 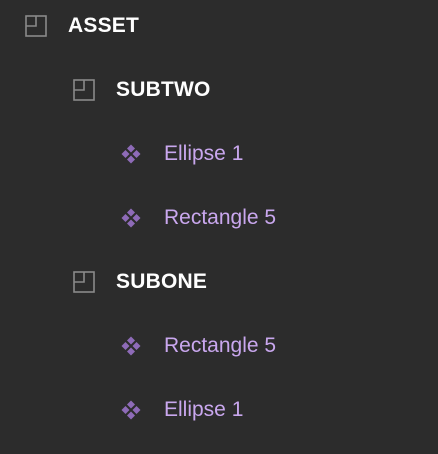 I want to click on layer-label: SUBONE, so click(x=162, y=281).